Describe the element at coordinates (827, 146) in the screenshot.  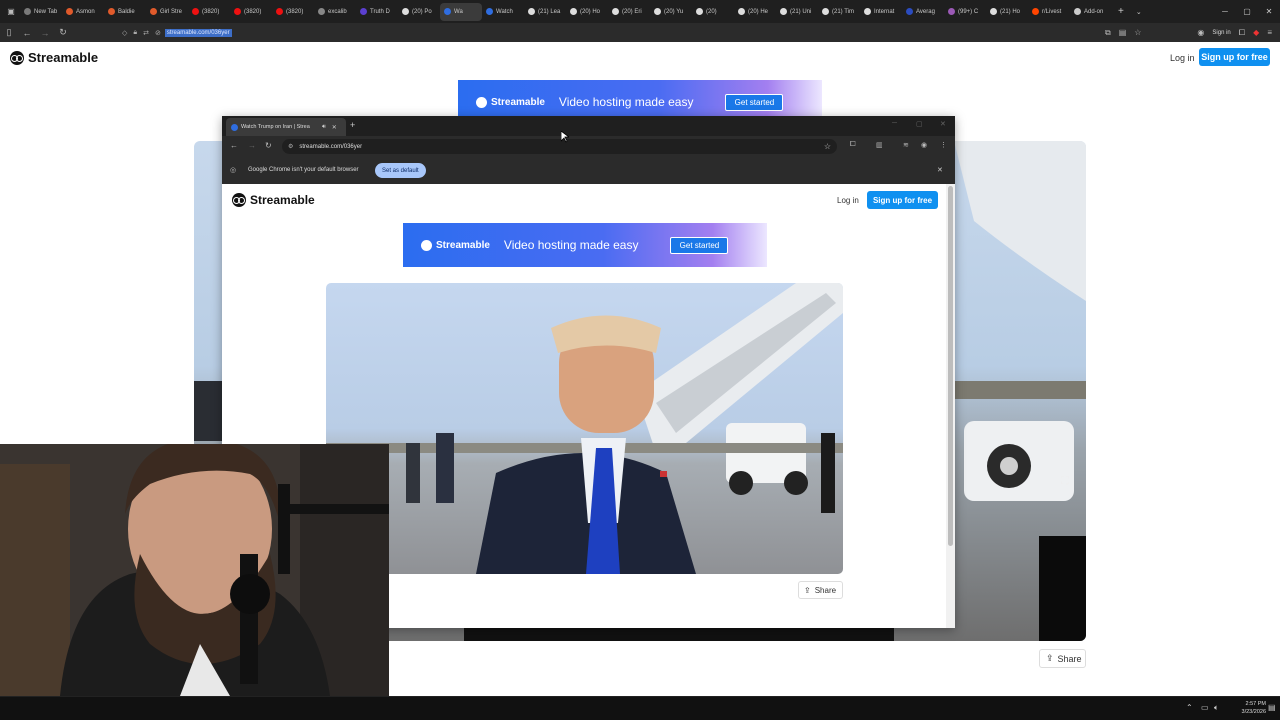
I see `inner-bookmark-star-icon: ☆` at that location.